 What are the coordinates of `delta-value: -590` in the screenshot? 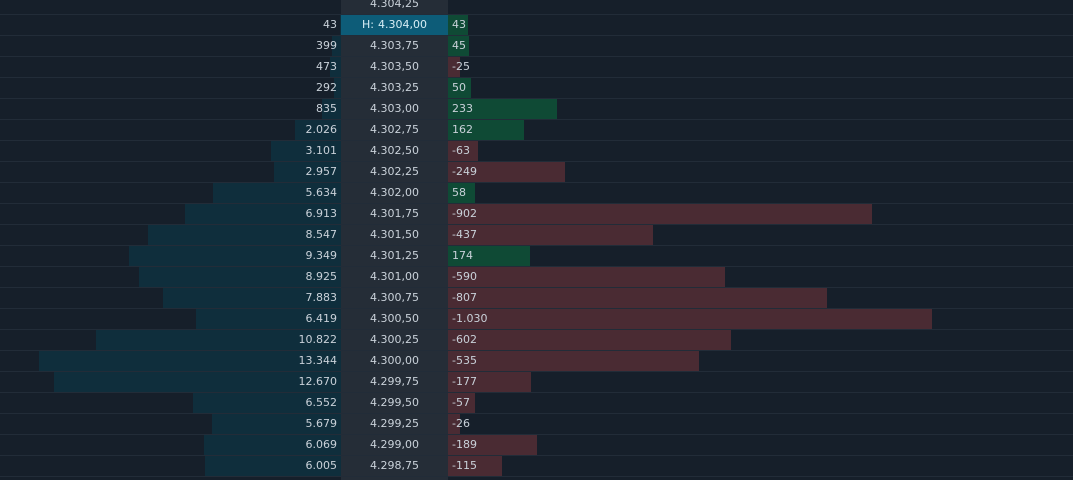 It's located at (464, 276).